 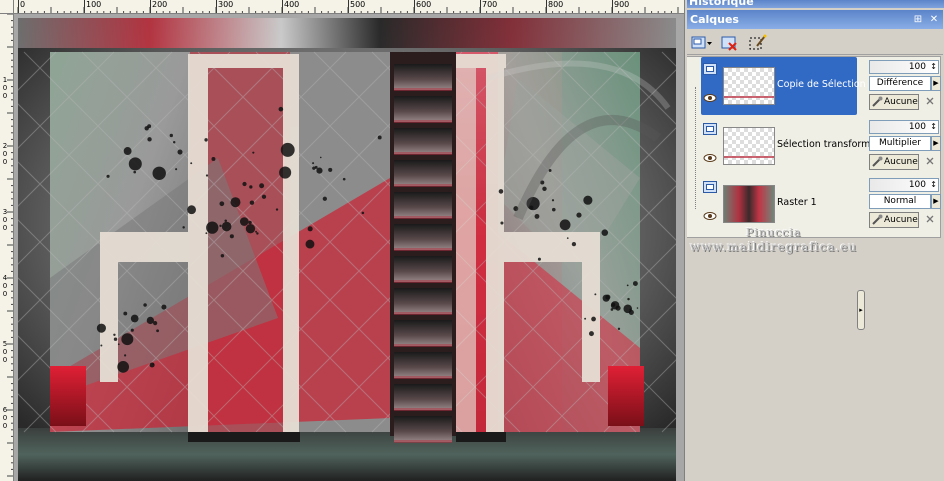 What do you see at coordinates (347, 33) in the screenshot?
I see `top-band` at bounding box center [347, 33].